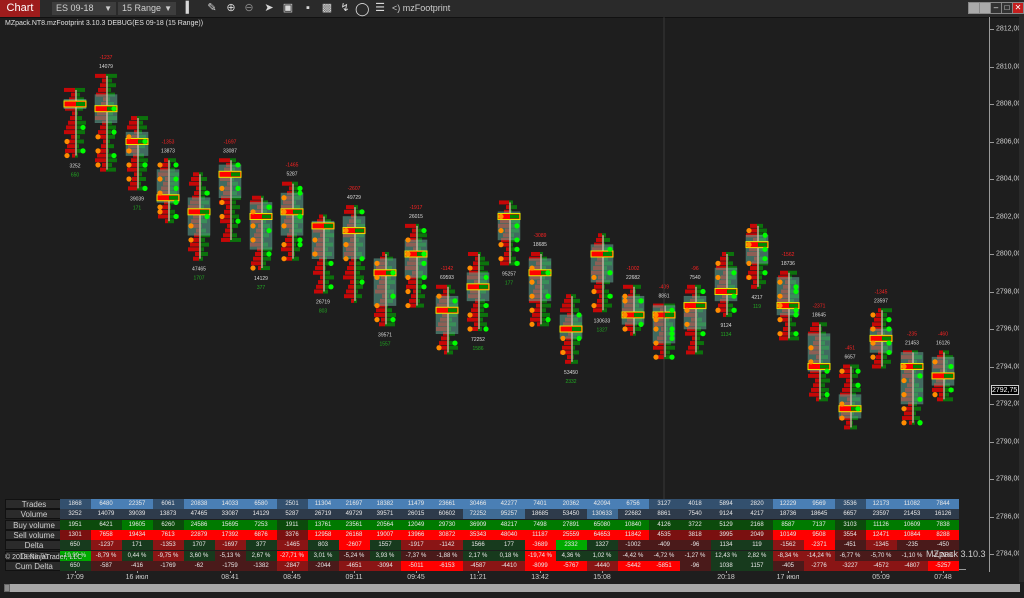 Image resolution: width=1024 pixels, height=598 pixels. I want to click on bar-delta-label: -1353, so click(168, 142).